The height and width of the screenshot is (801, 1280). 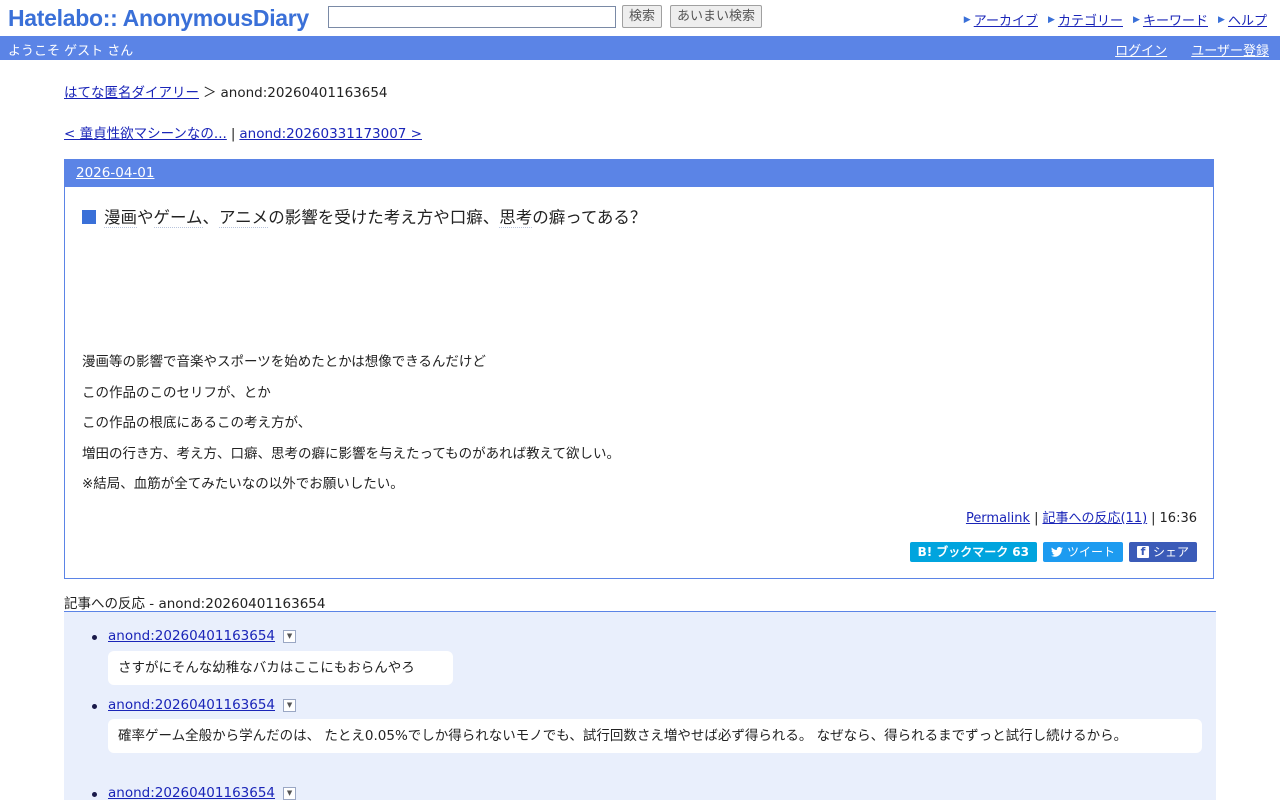 What do you see at coordinates (131, 93) in the screenshot?
I see `breadcrumb-home-link: はてな匿名ダイアリー` at bounding box center [131, 93].